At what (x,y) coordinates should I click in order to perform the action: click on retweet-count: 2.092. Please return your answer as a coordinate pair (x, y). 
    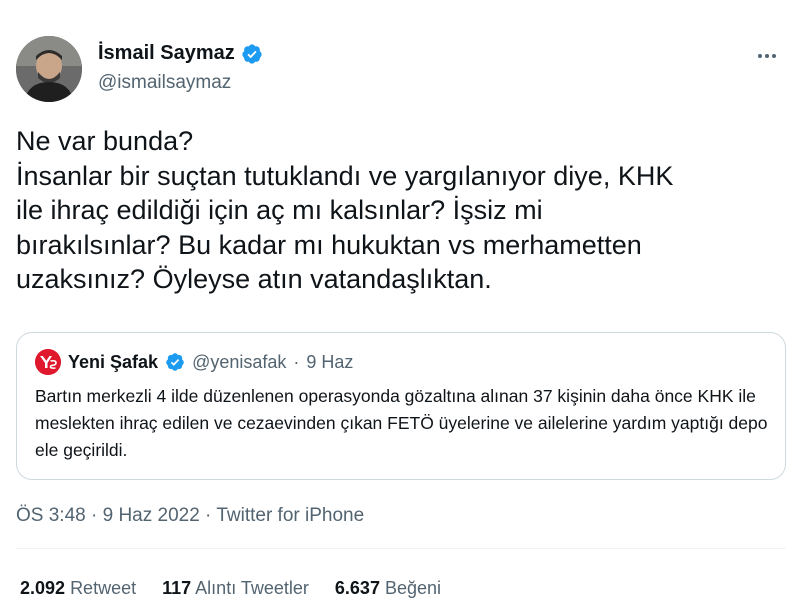
    Looking at the image, I should click on (43, 588).